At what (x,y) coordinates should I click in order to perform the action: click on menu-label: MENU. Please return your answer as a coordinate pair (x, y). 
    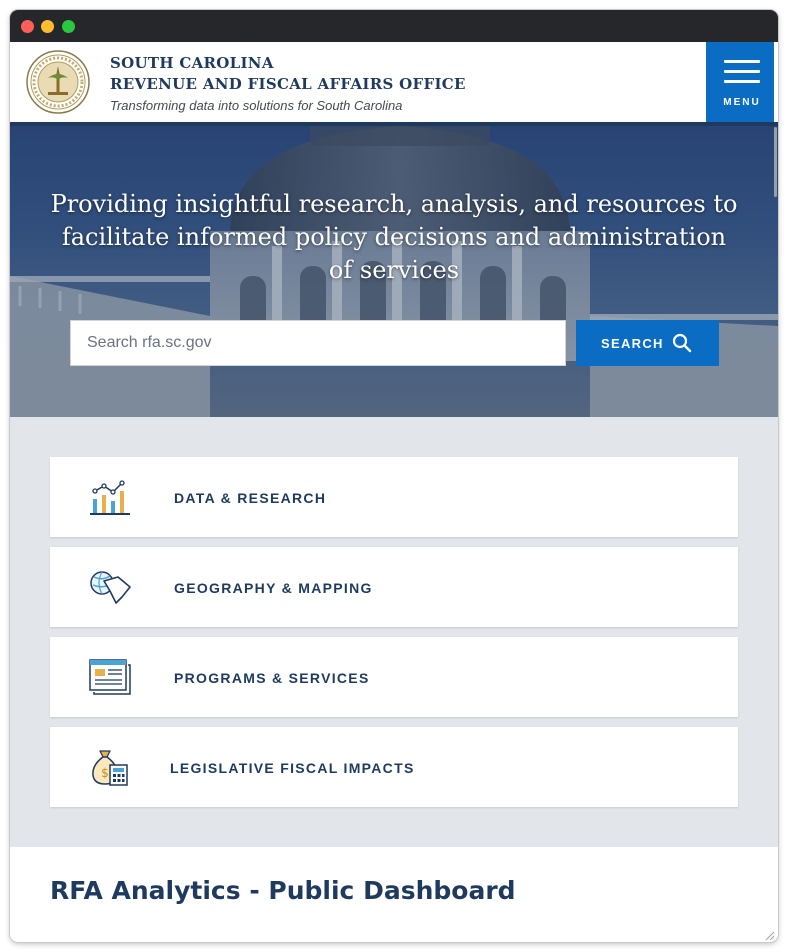
    Looking at the image, I should click on (742, 102).